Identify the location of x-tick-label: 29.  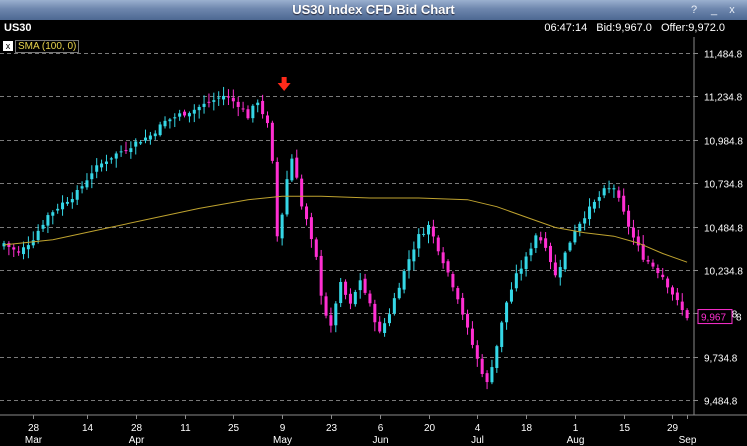
(673, 428).